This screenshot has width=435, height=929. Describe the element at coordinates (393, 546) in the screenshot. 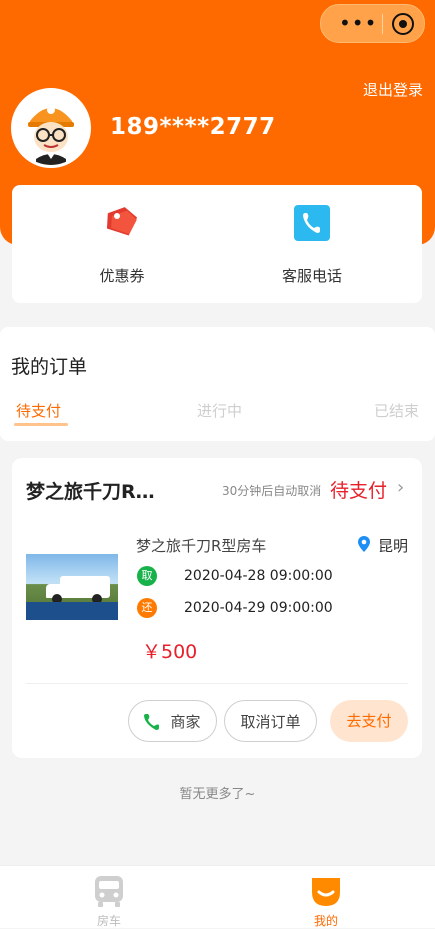

I see `city-name: 昆明` at that location.